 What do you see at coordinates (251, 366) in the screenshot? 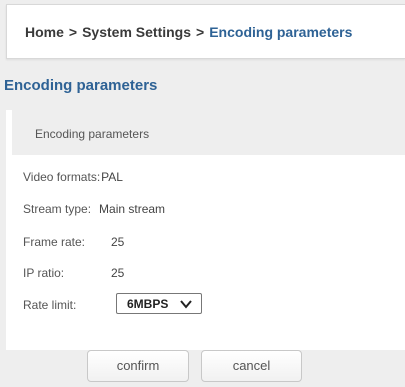
I see `cancel-button: cancel` at bounding box center [251, 366].